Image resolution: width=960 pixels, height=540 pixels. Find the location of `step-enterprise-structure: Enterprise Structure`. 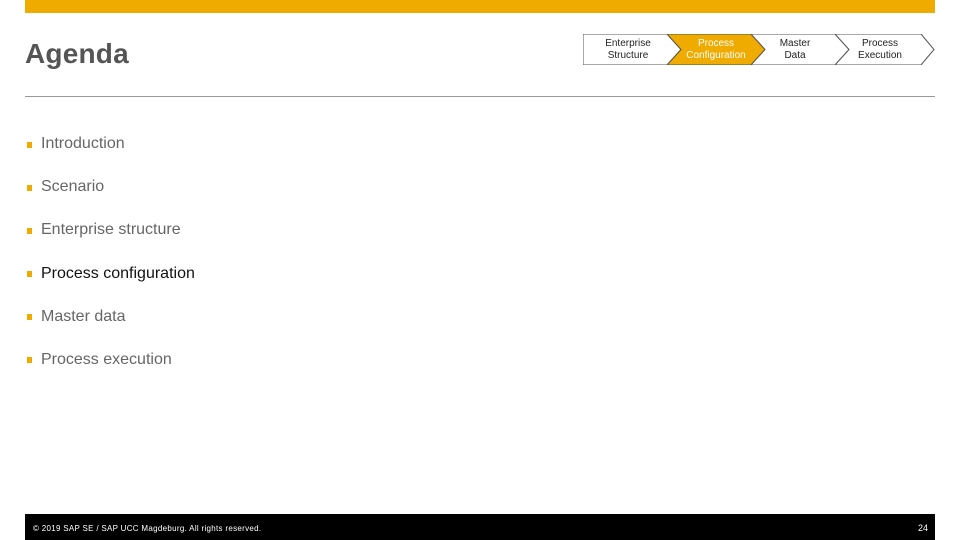

step-enterprise-structure: Enterprise Structure is located at coordinates (628, 50).